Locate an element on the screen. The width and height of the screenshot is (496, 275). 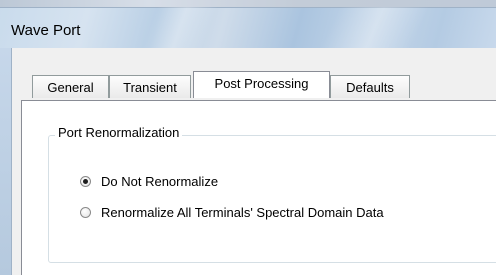
tab-defaults: Defaults is located at coordinates (370, 86).